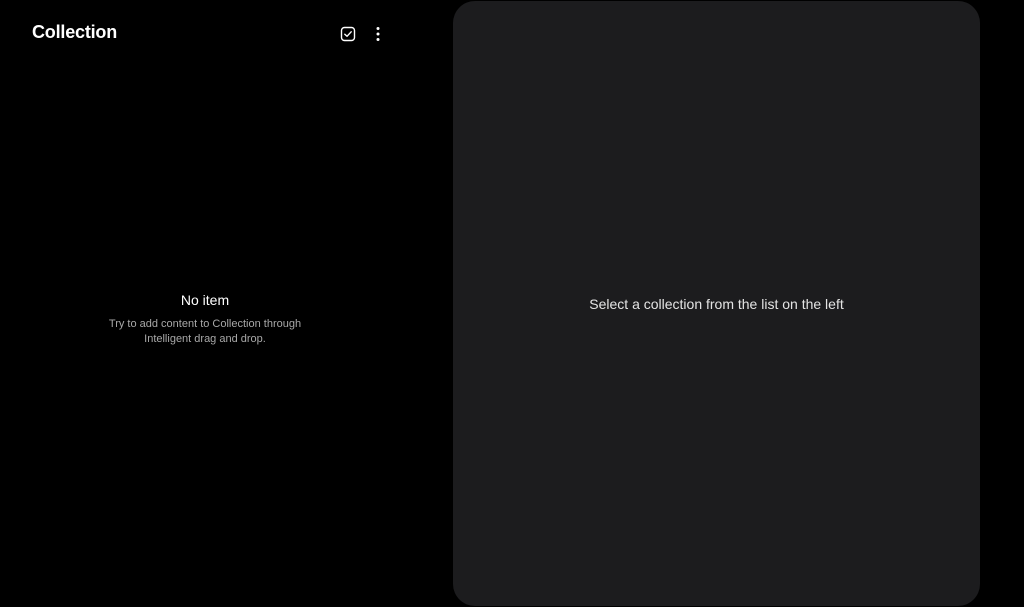  I want to click on select-checkbox-icon, so click(348, 34).